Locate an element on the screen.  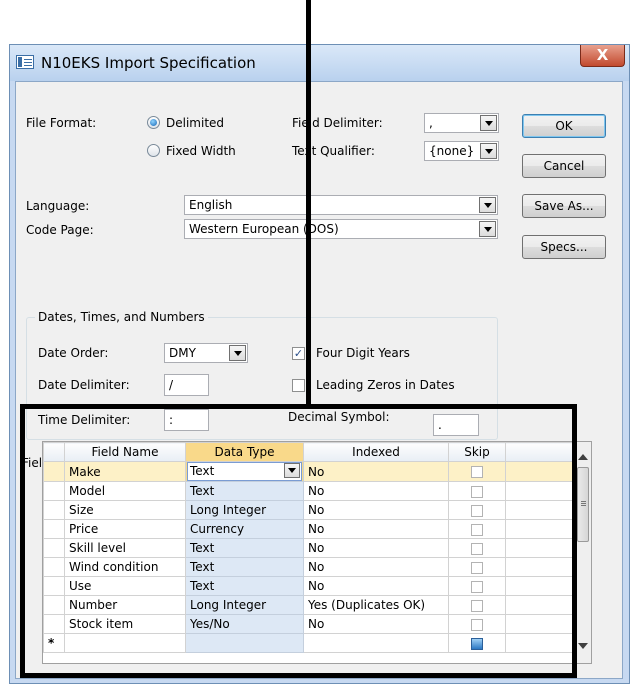
code-page-label: Code Page: is located at coordinates (60, 230).